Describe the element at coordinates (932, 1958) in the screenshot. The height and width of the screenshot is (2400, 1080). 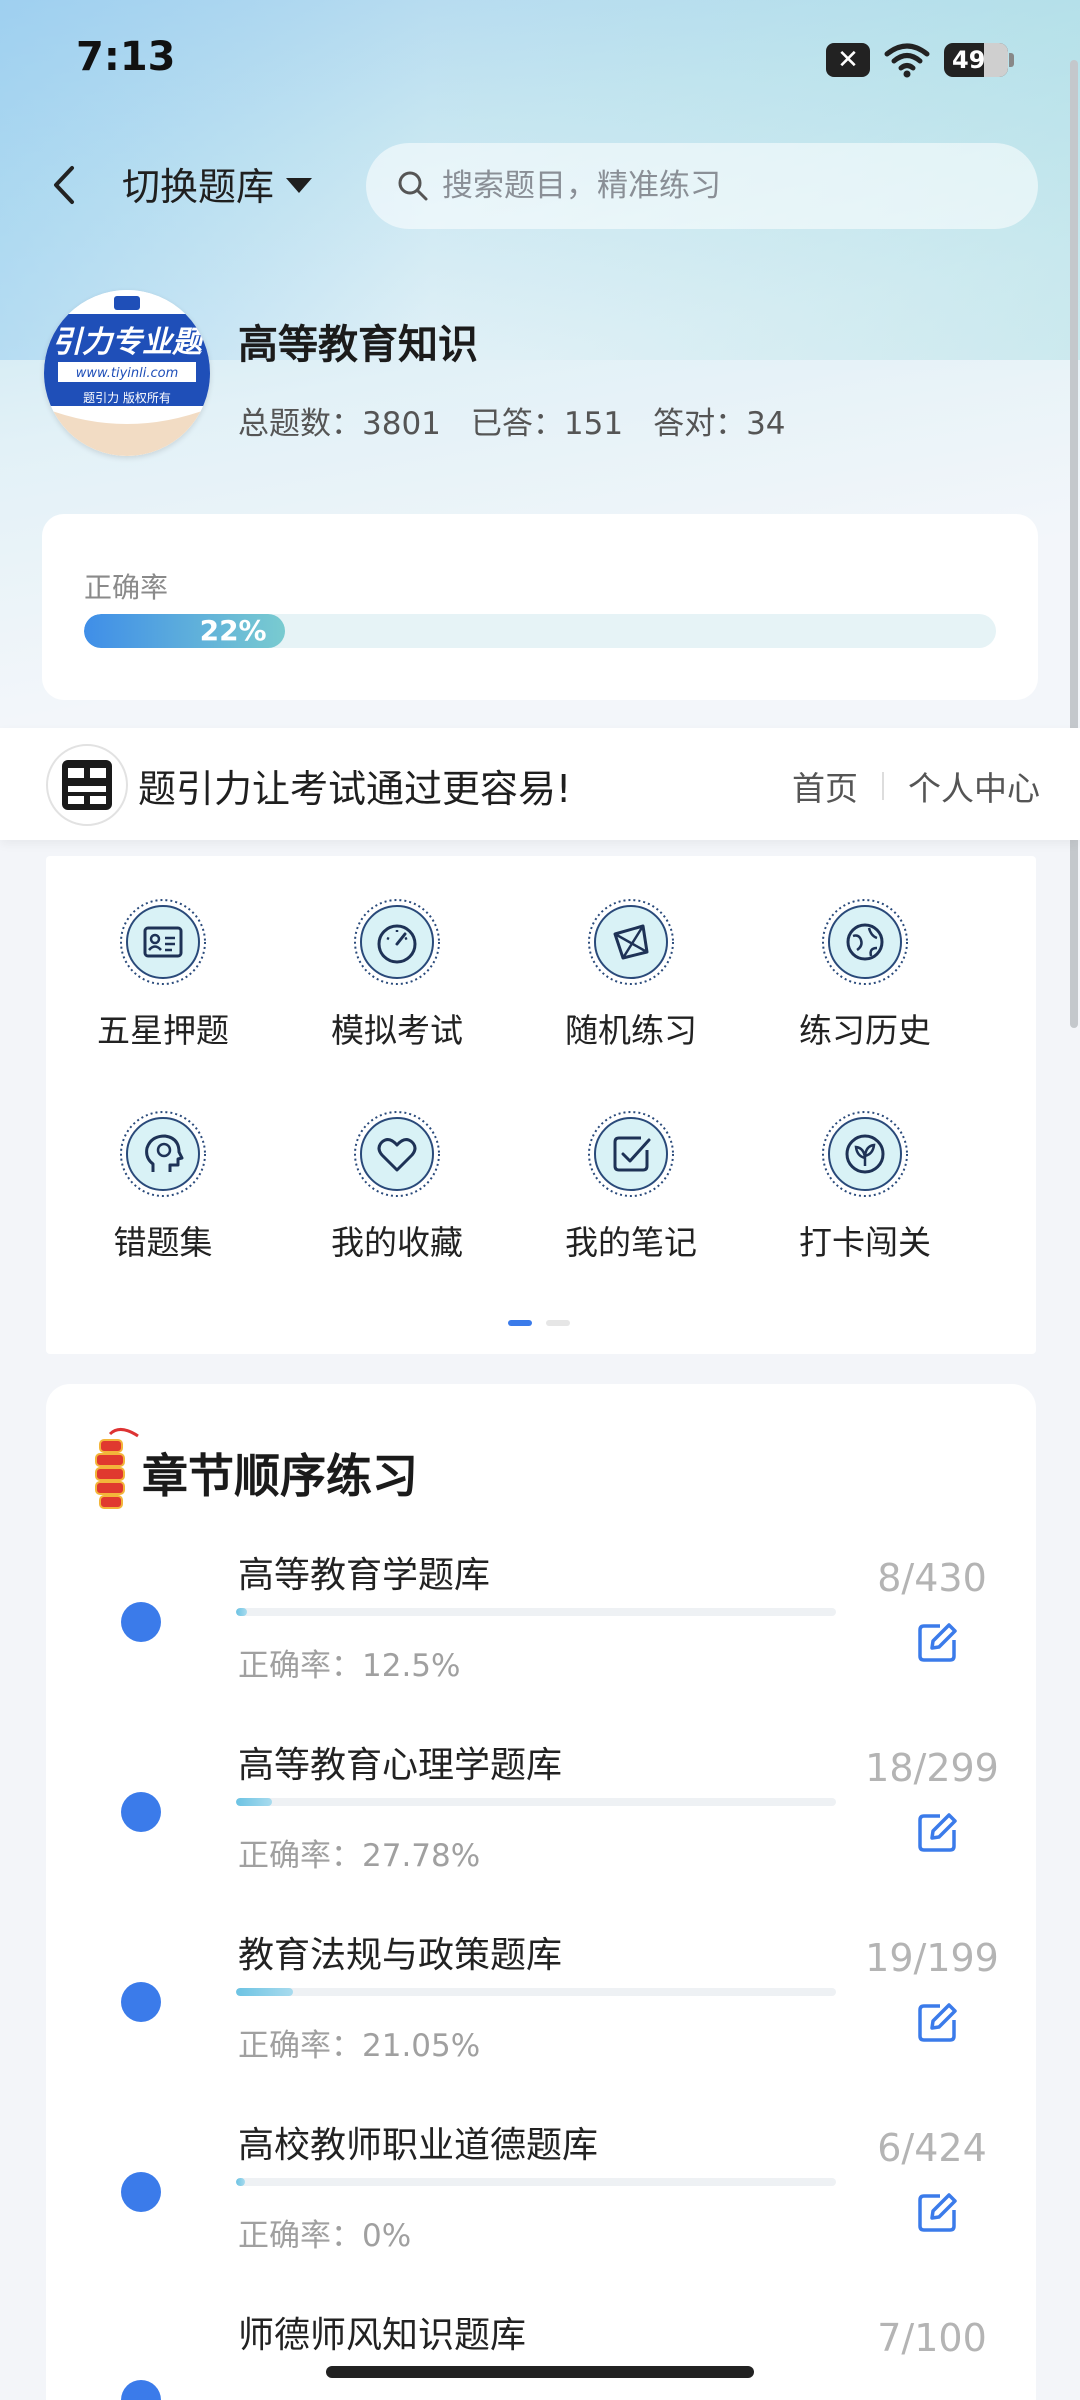
I see `chapter-count: 19/199` at that location.